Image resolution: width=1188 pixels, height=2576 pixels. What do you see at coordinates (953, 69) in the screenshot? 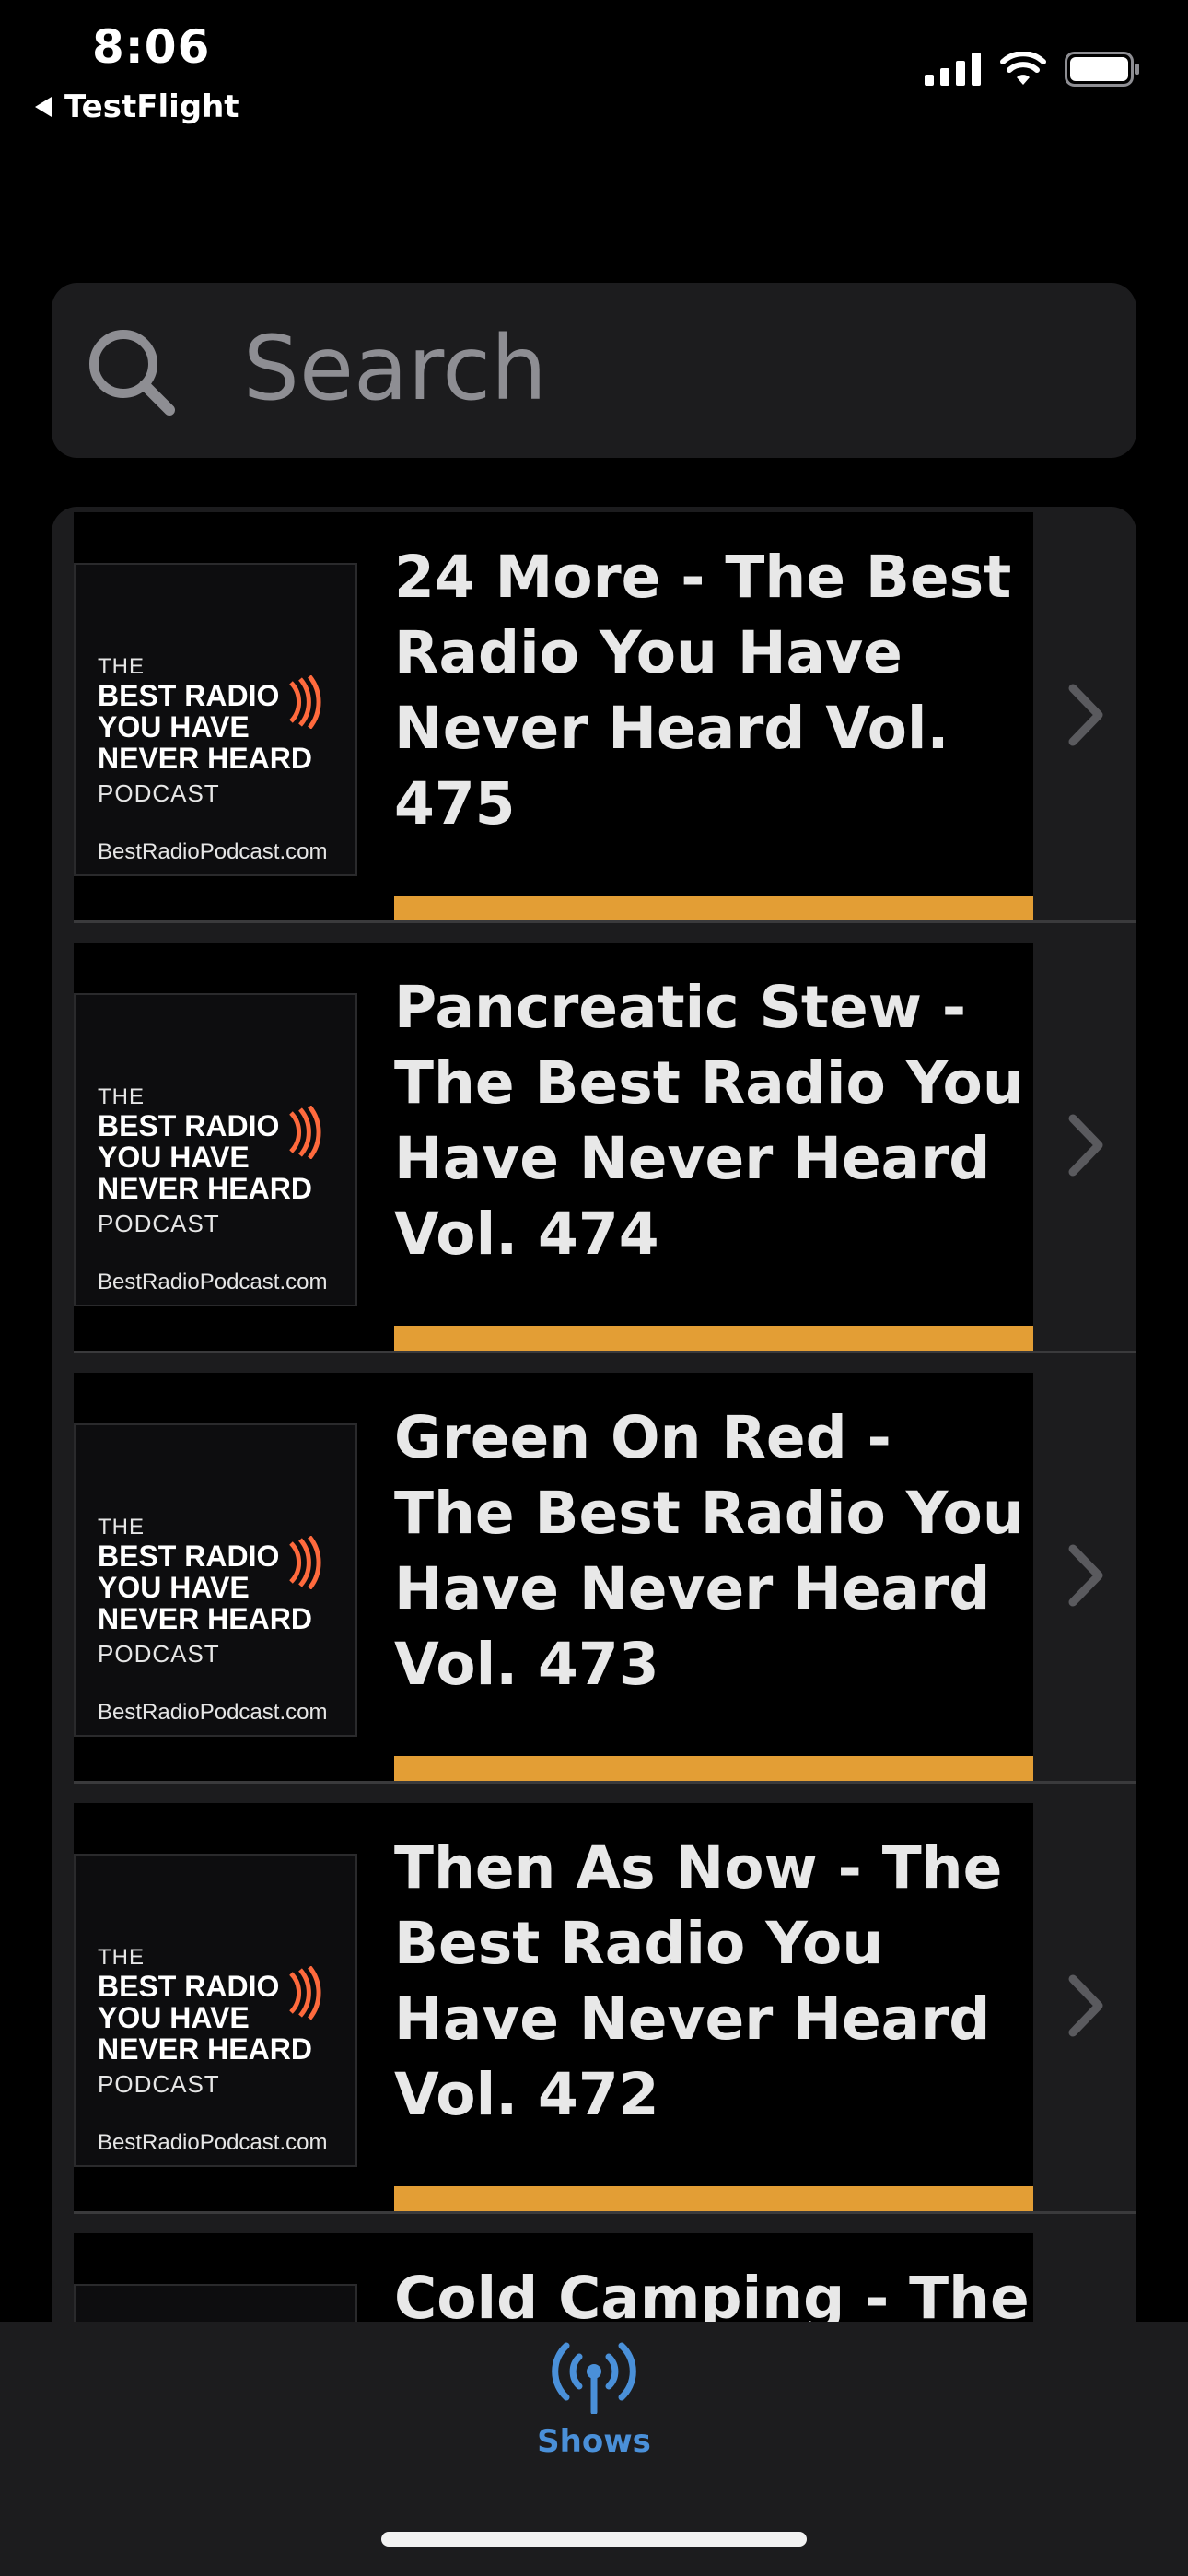
I see `cellular-signal-icon` at bounding box center [953, 69].